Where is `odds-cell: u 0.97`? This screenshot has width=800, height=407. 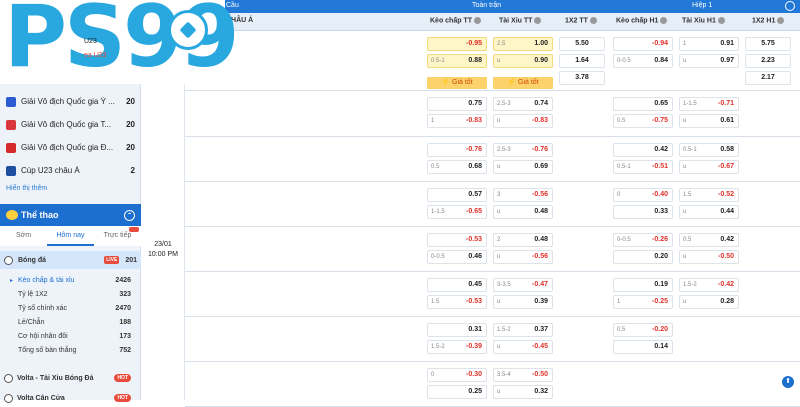
odds-cell: u 0.97 is located at coordinates (709, 61).